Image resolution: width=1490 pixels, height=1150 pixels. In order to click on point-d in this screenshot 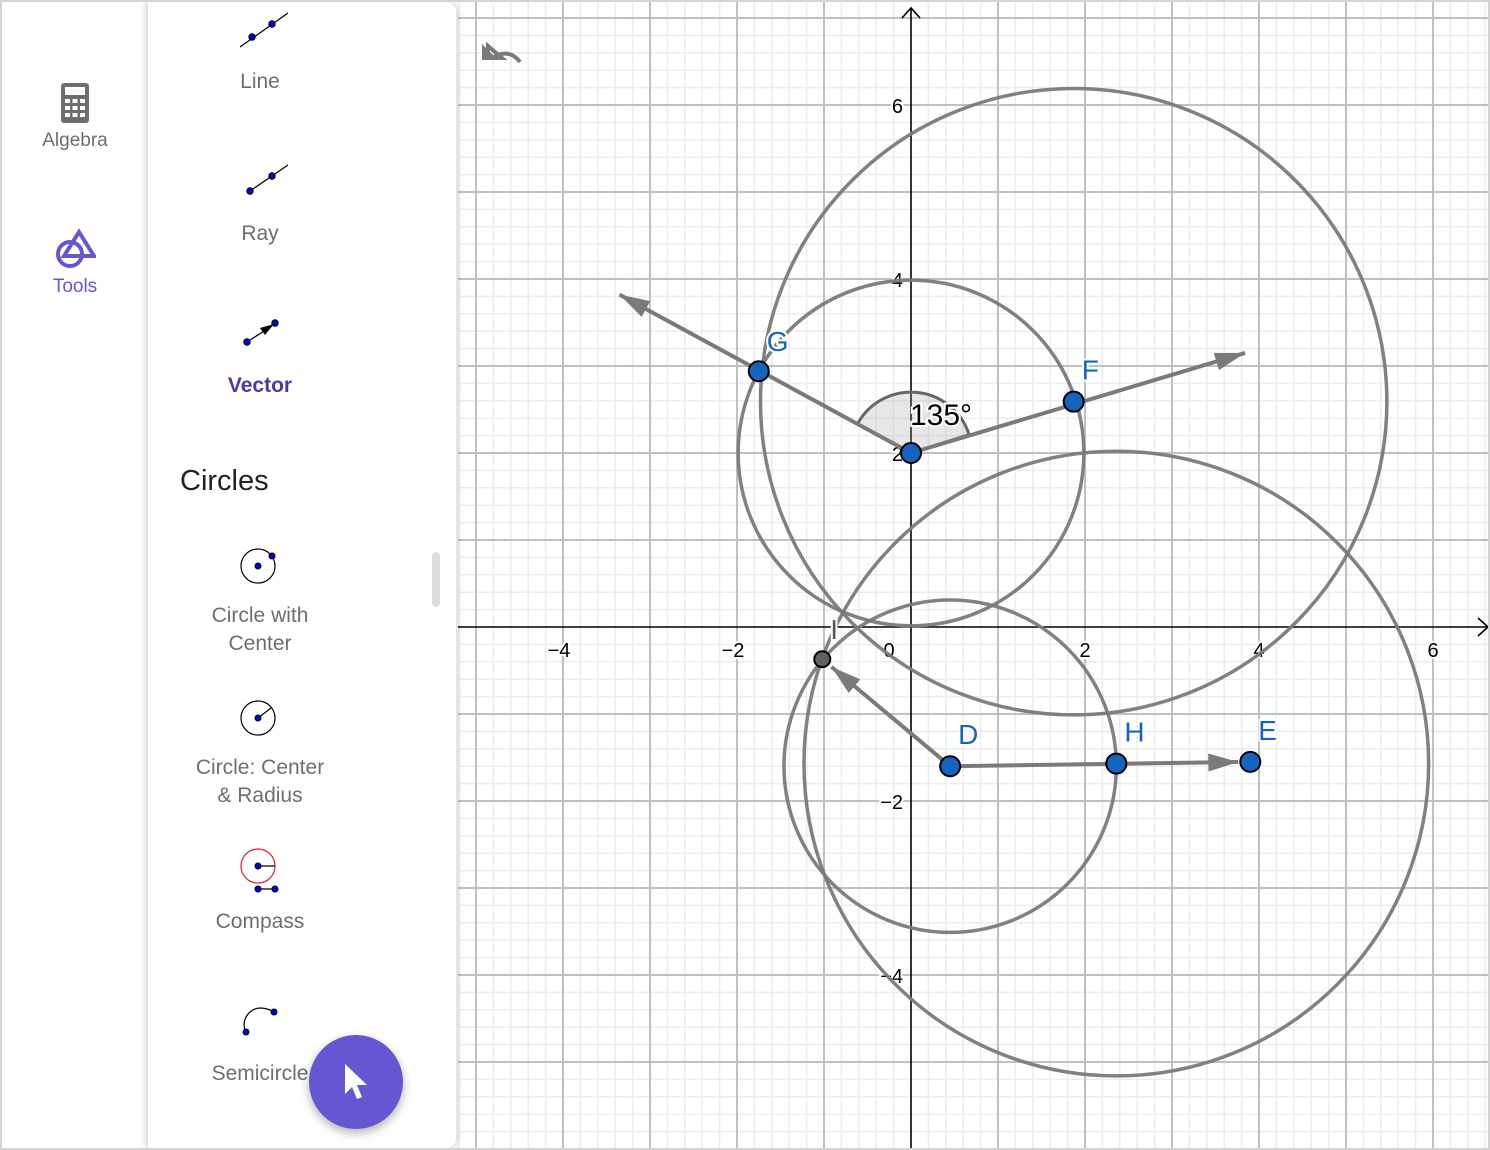, I will do `click(950, 766)`.